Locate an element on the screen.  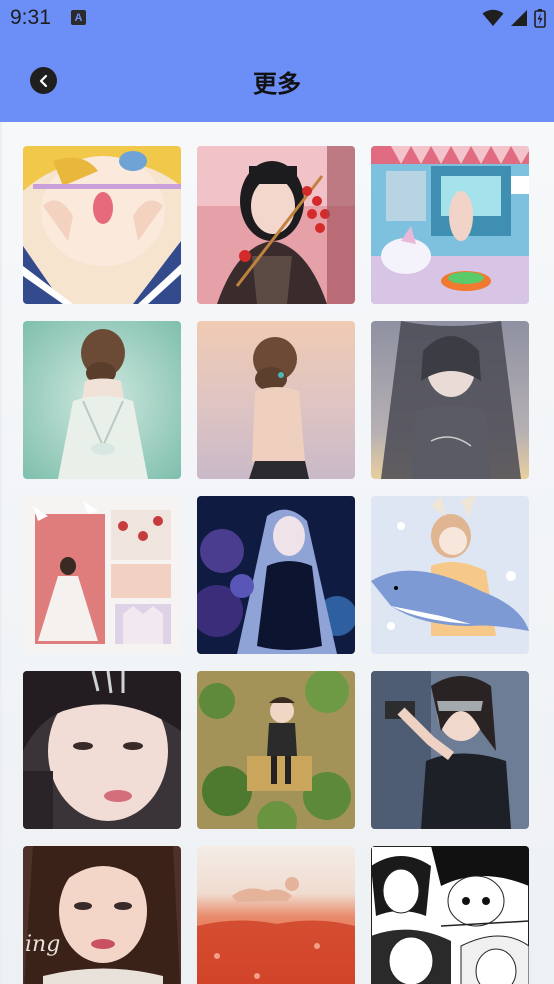
gallery-image: ing is located at coordinates (102, 915).